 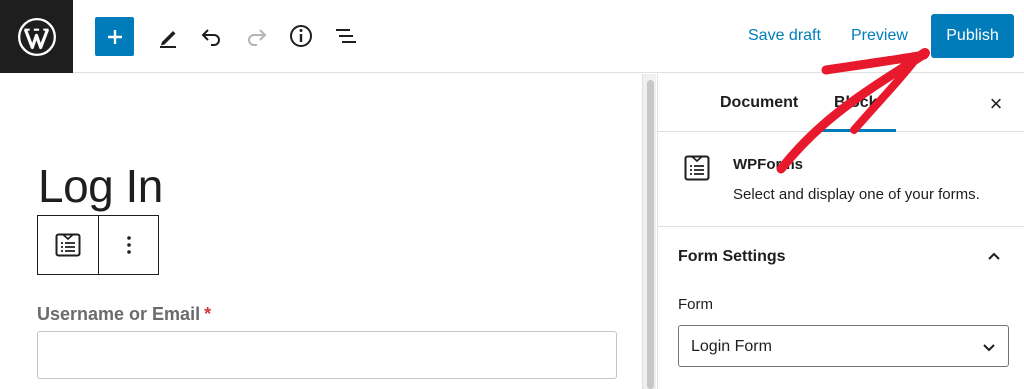 I want to click on close-sidebar-button: ×, so click(x=996, y=104).